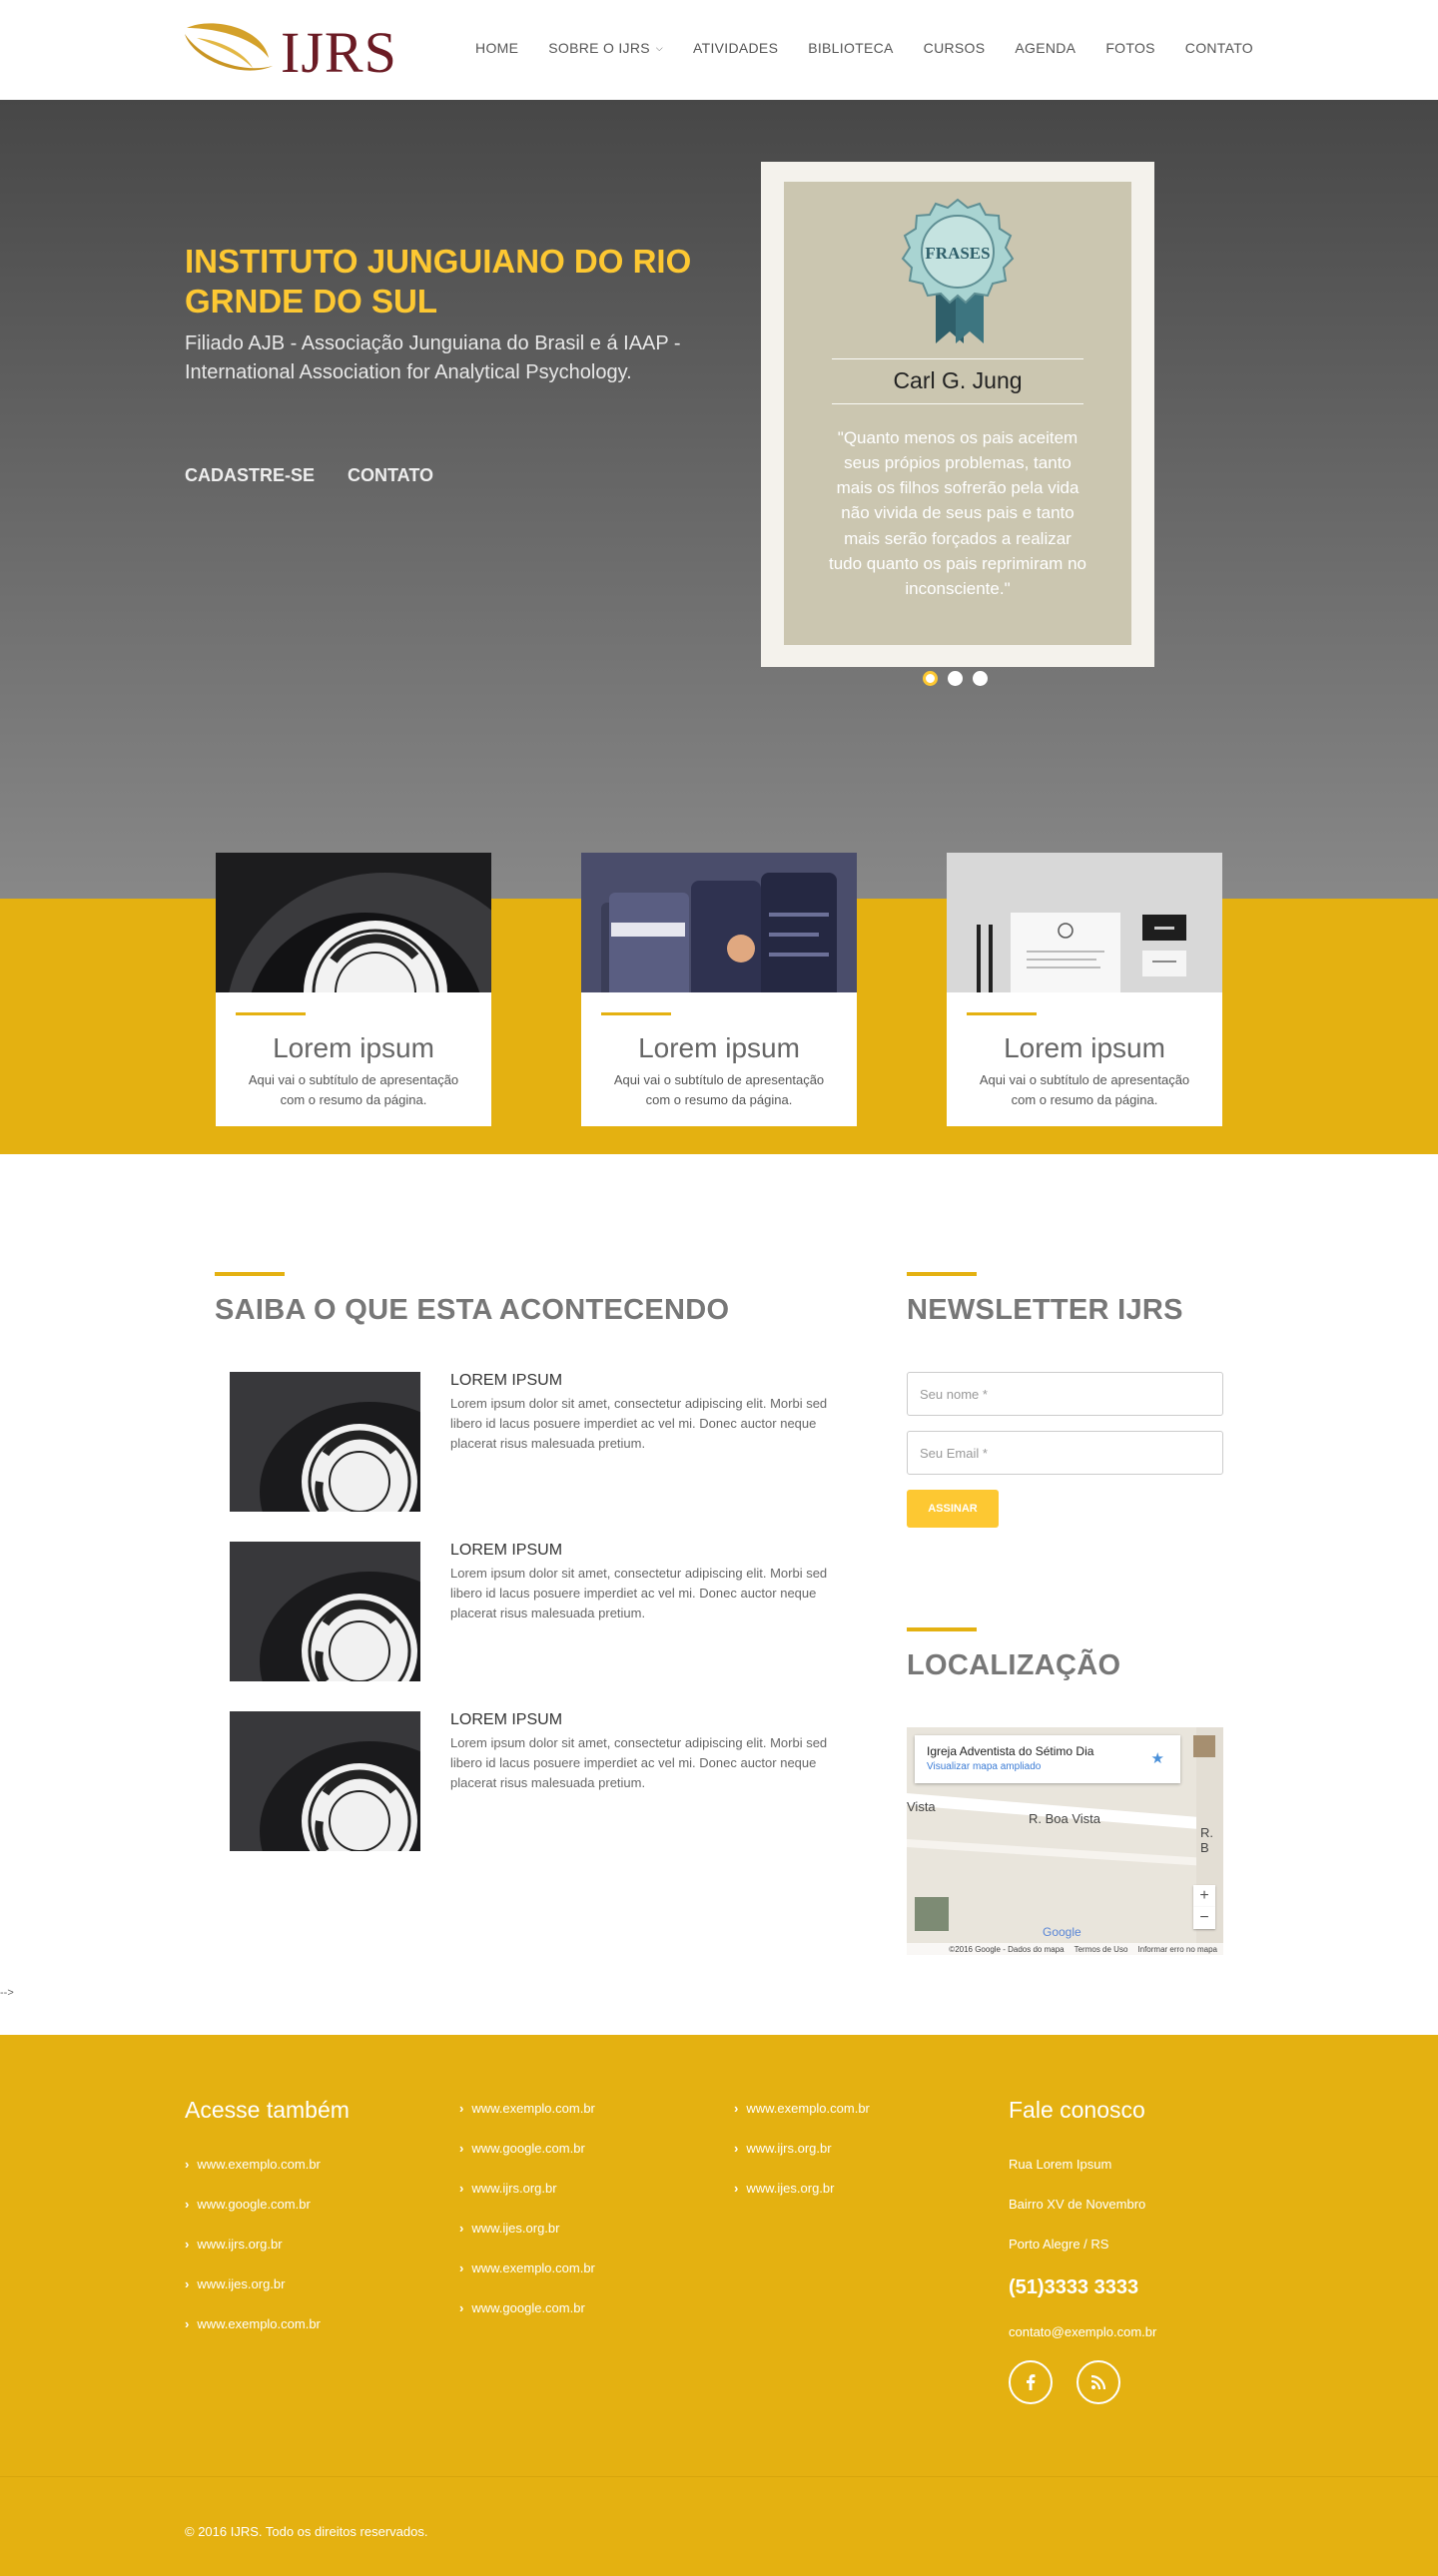 This screenshot has width=1438, height=2576. What do you see at coordinates (984, 1766) in the screenshot?
I see `map-enlarge-link: Visualizar mapa ampliado` at bounding box center [984, 1766].